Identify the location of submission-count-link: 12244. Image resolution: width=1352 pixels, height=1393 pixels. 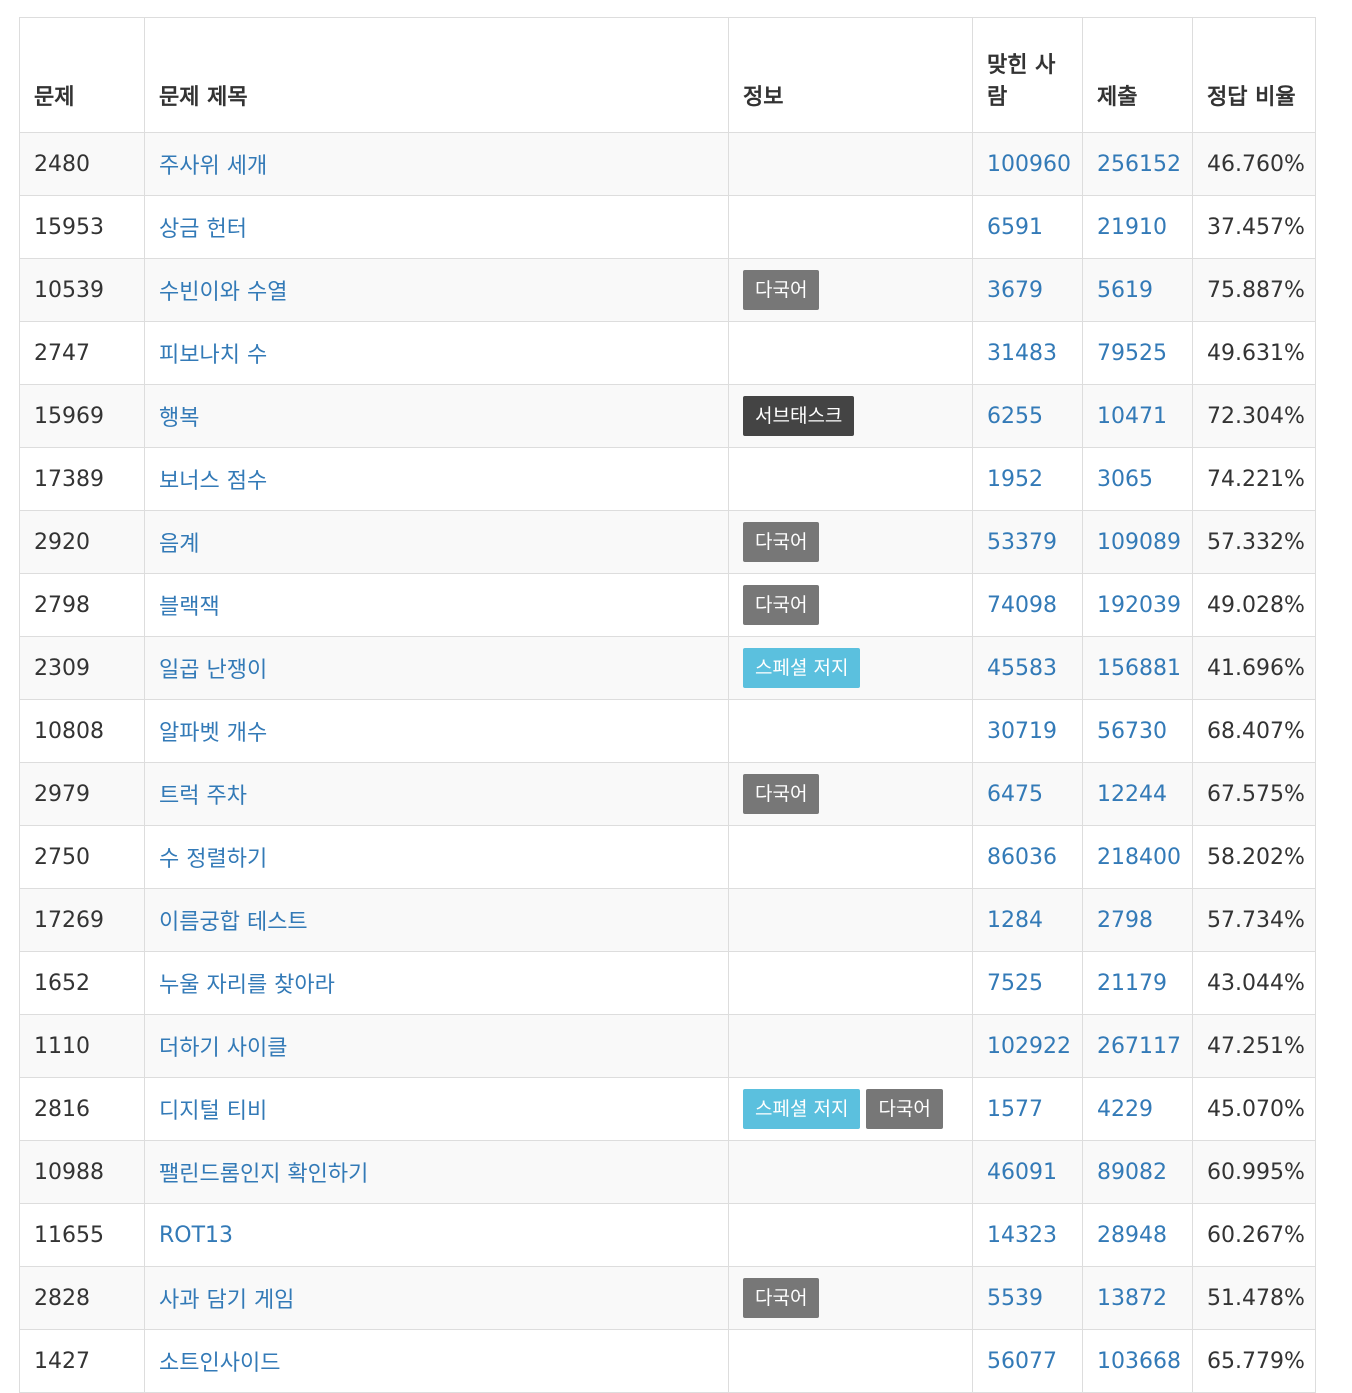
(1132, 794).